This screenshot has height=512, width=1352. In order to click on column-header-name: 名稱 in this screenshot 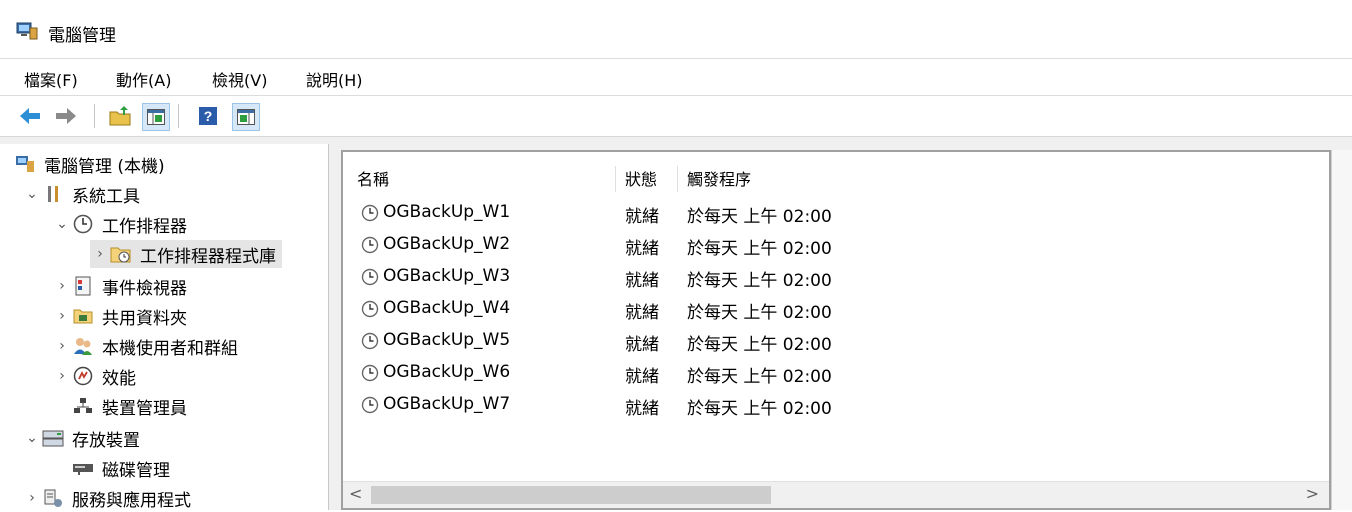, I will do `click(373, 178)`.